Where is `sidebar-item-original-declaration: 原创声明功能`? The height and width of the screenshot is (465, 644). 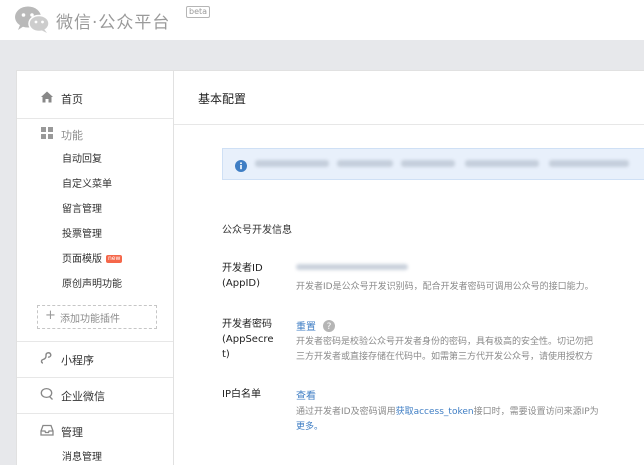 sidebar-item-original-declaration: 原创声明功能 is located at coordinates (92, 282).